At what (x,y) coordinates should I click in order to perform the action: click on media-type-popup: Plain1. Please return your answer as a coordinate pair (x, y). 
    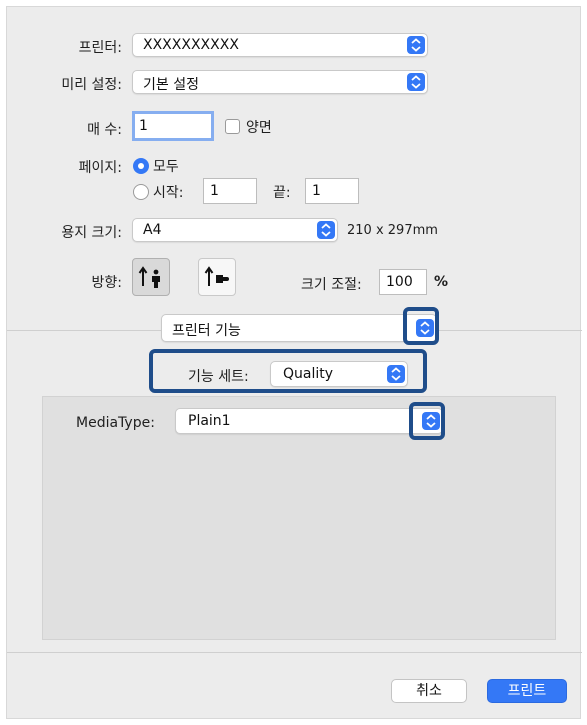
    Looking at the image, I should click on (309, 421).